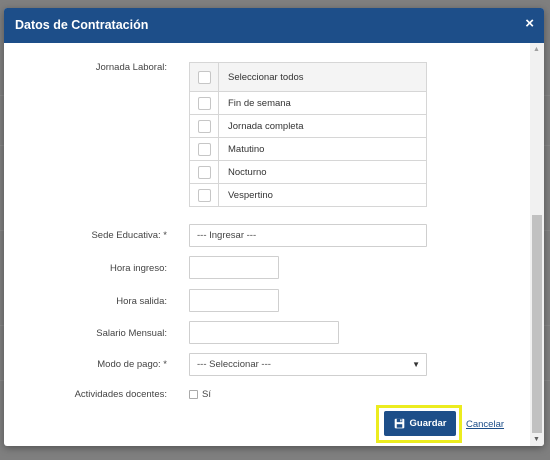 The width and height of the screenshot is (550, 460). Describe the element at coordinates (274, 25) in the screenshot. I see `modal-header: Datos de Contratación ×` at that location.